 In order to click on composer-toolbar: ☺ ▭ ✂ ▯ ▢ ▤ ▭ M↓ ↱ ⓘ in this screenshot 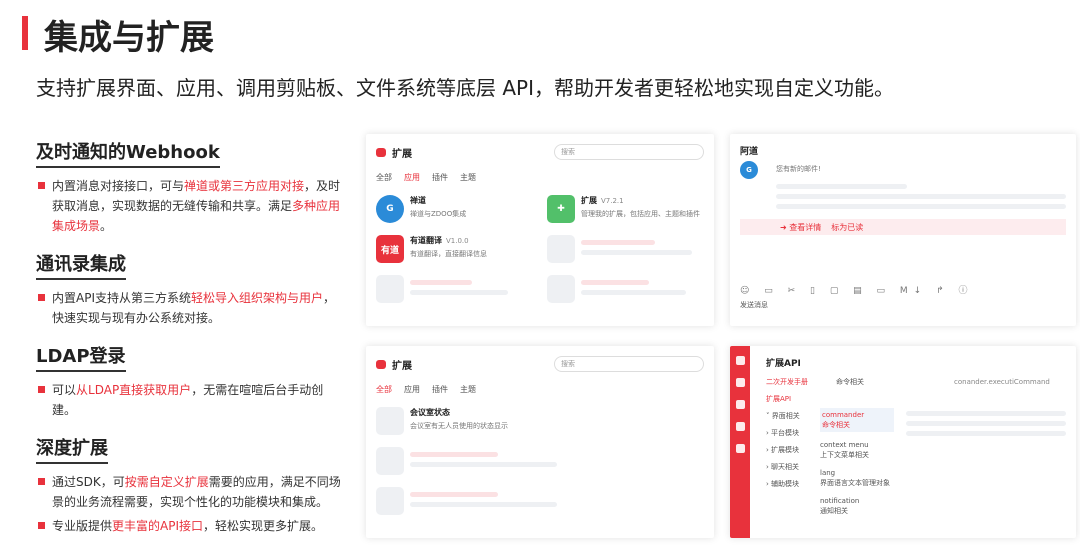, I will do `click(857, 289)`.